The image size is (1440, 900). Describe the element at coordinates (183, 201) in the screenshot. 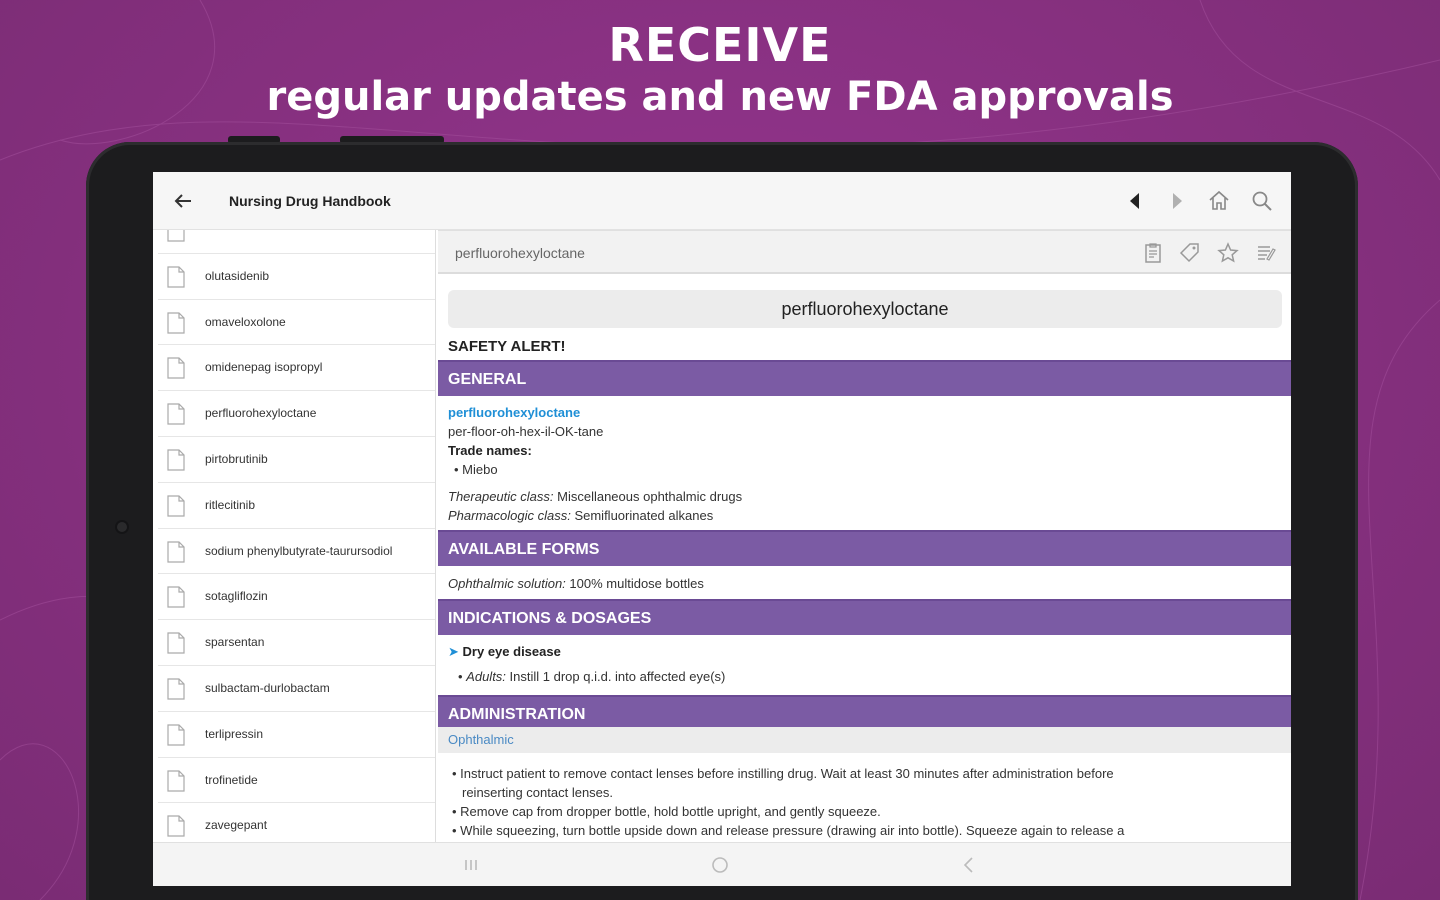

I see `back-arrow-icon` at that location.